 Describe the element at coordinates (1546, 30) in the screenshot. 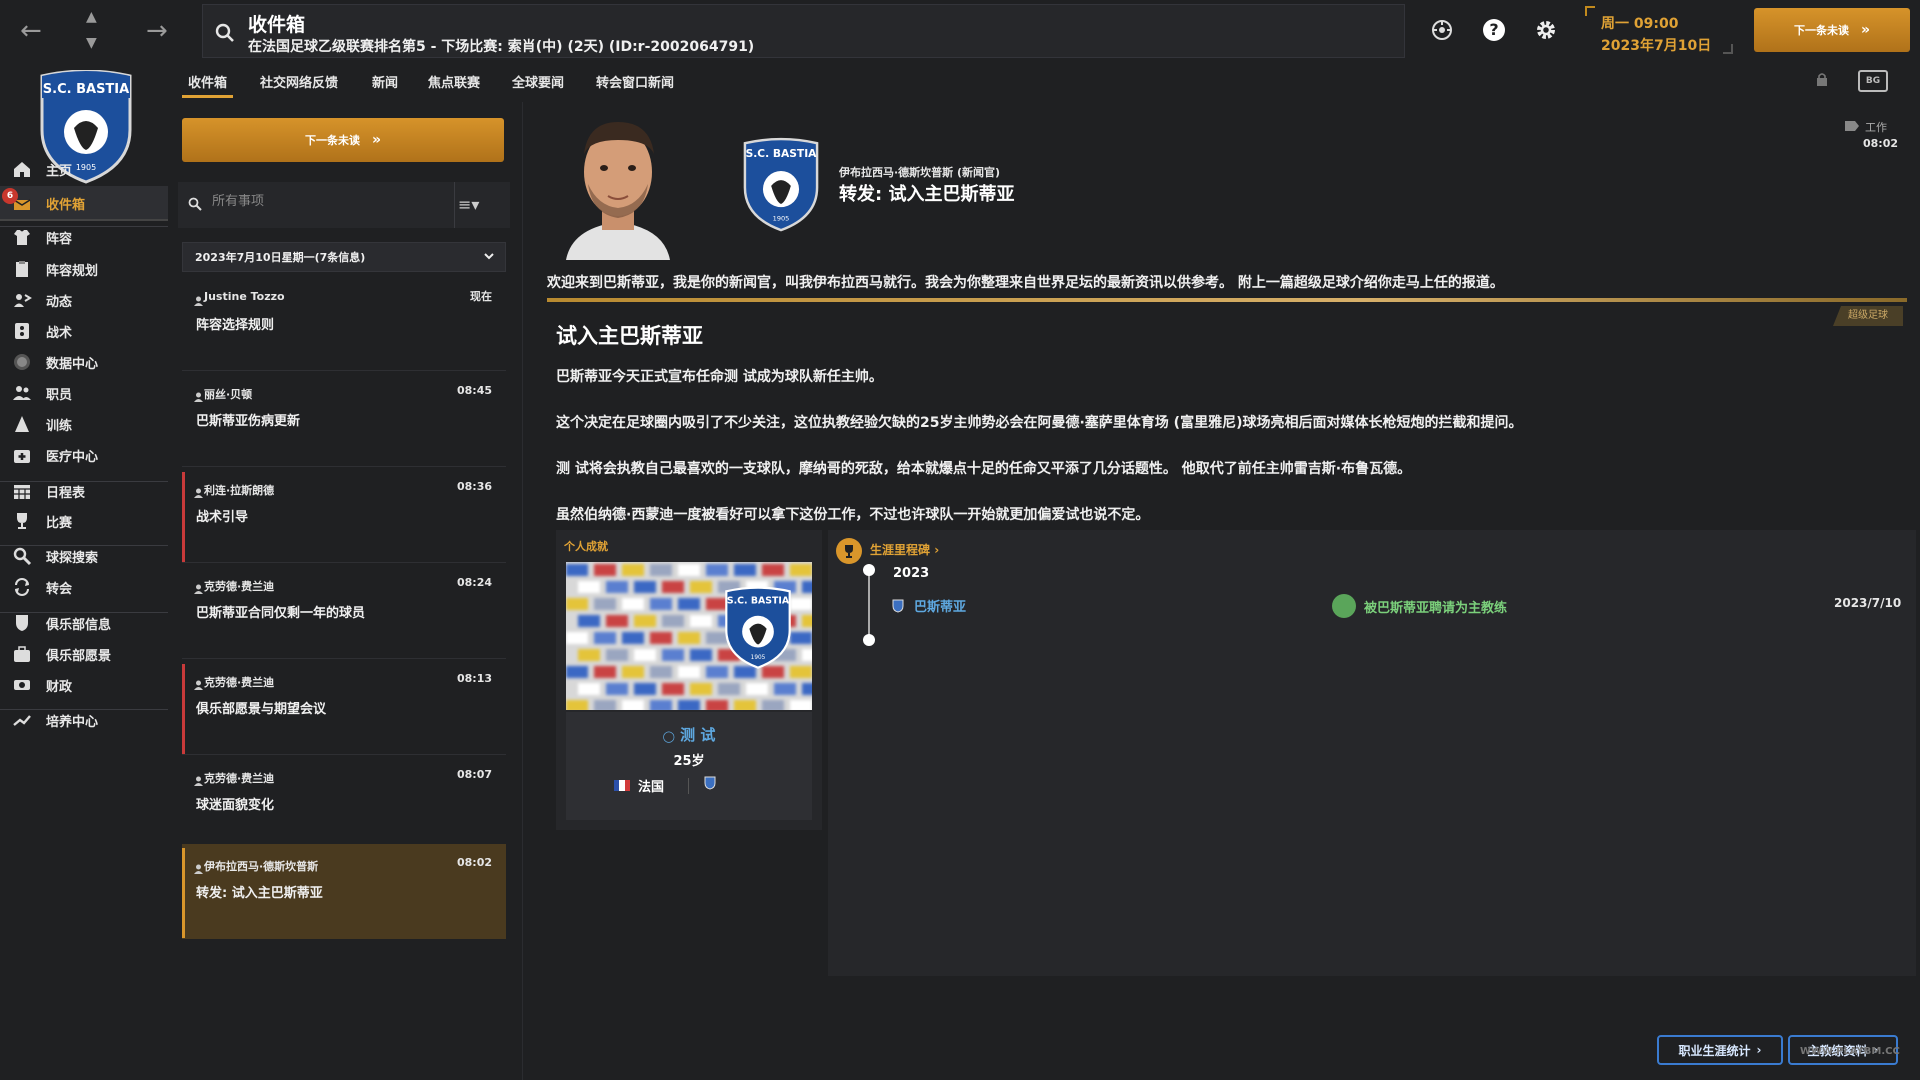

I see `settings-gear-icon` at that location.